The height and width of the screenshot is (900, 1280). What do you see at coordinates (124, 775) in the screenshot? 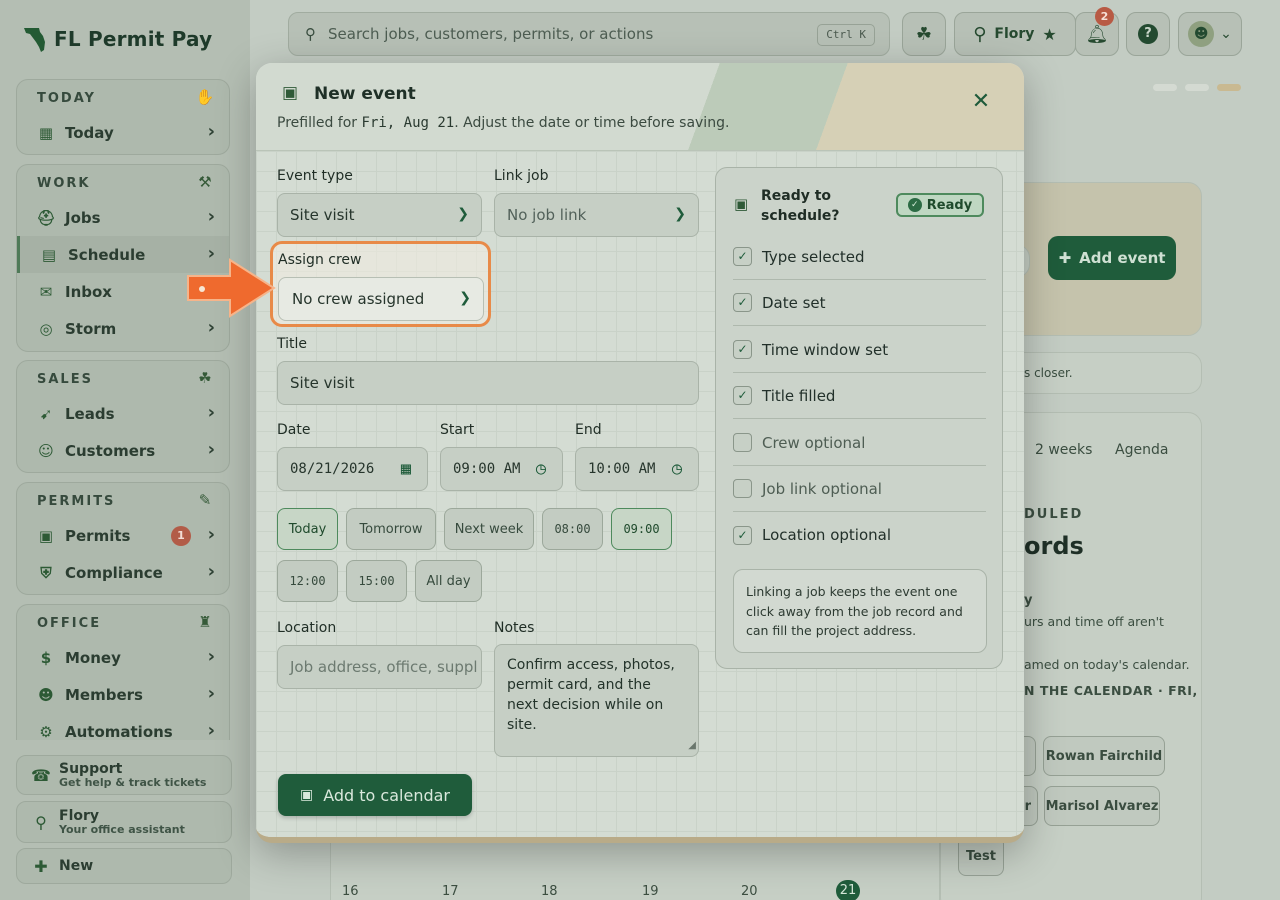
I see `support-button: ☎ Support Get help & track tickets` at bounding box center [124, 775].